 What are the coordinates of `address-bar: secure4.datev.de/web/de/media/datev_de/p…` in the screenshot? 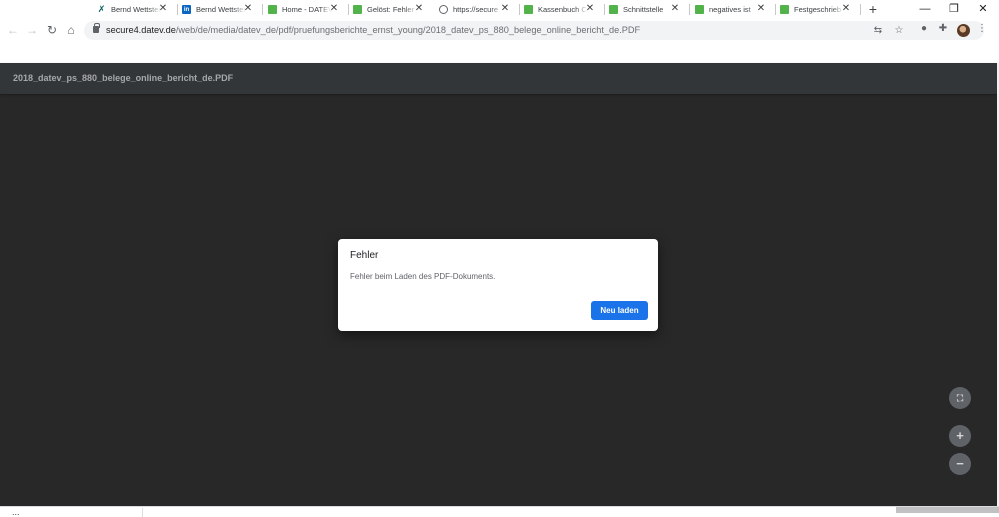 It's located at (534, 30).